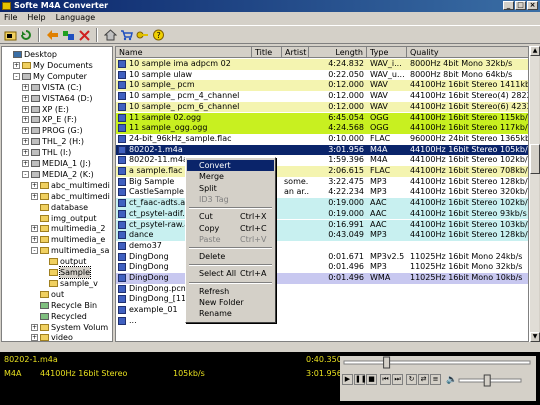 The width and height of the screenshot is (540, 405). Describe the element at coordinates (52, 336) in the screenshot. I see `tree-node: + video` at that location.